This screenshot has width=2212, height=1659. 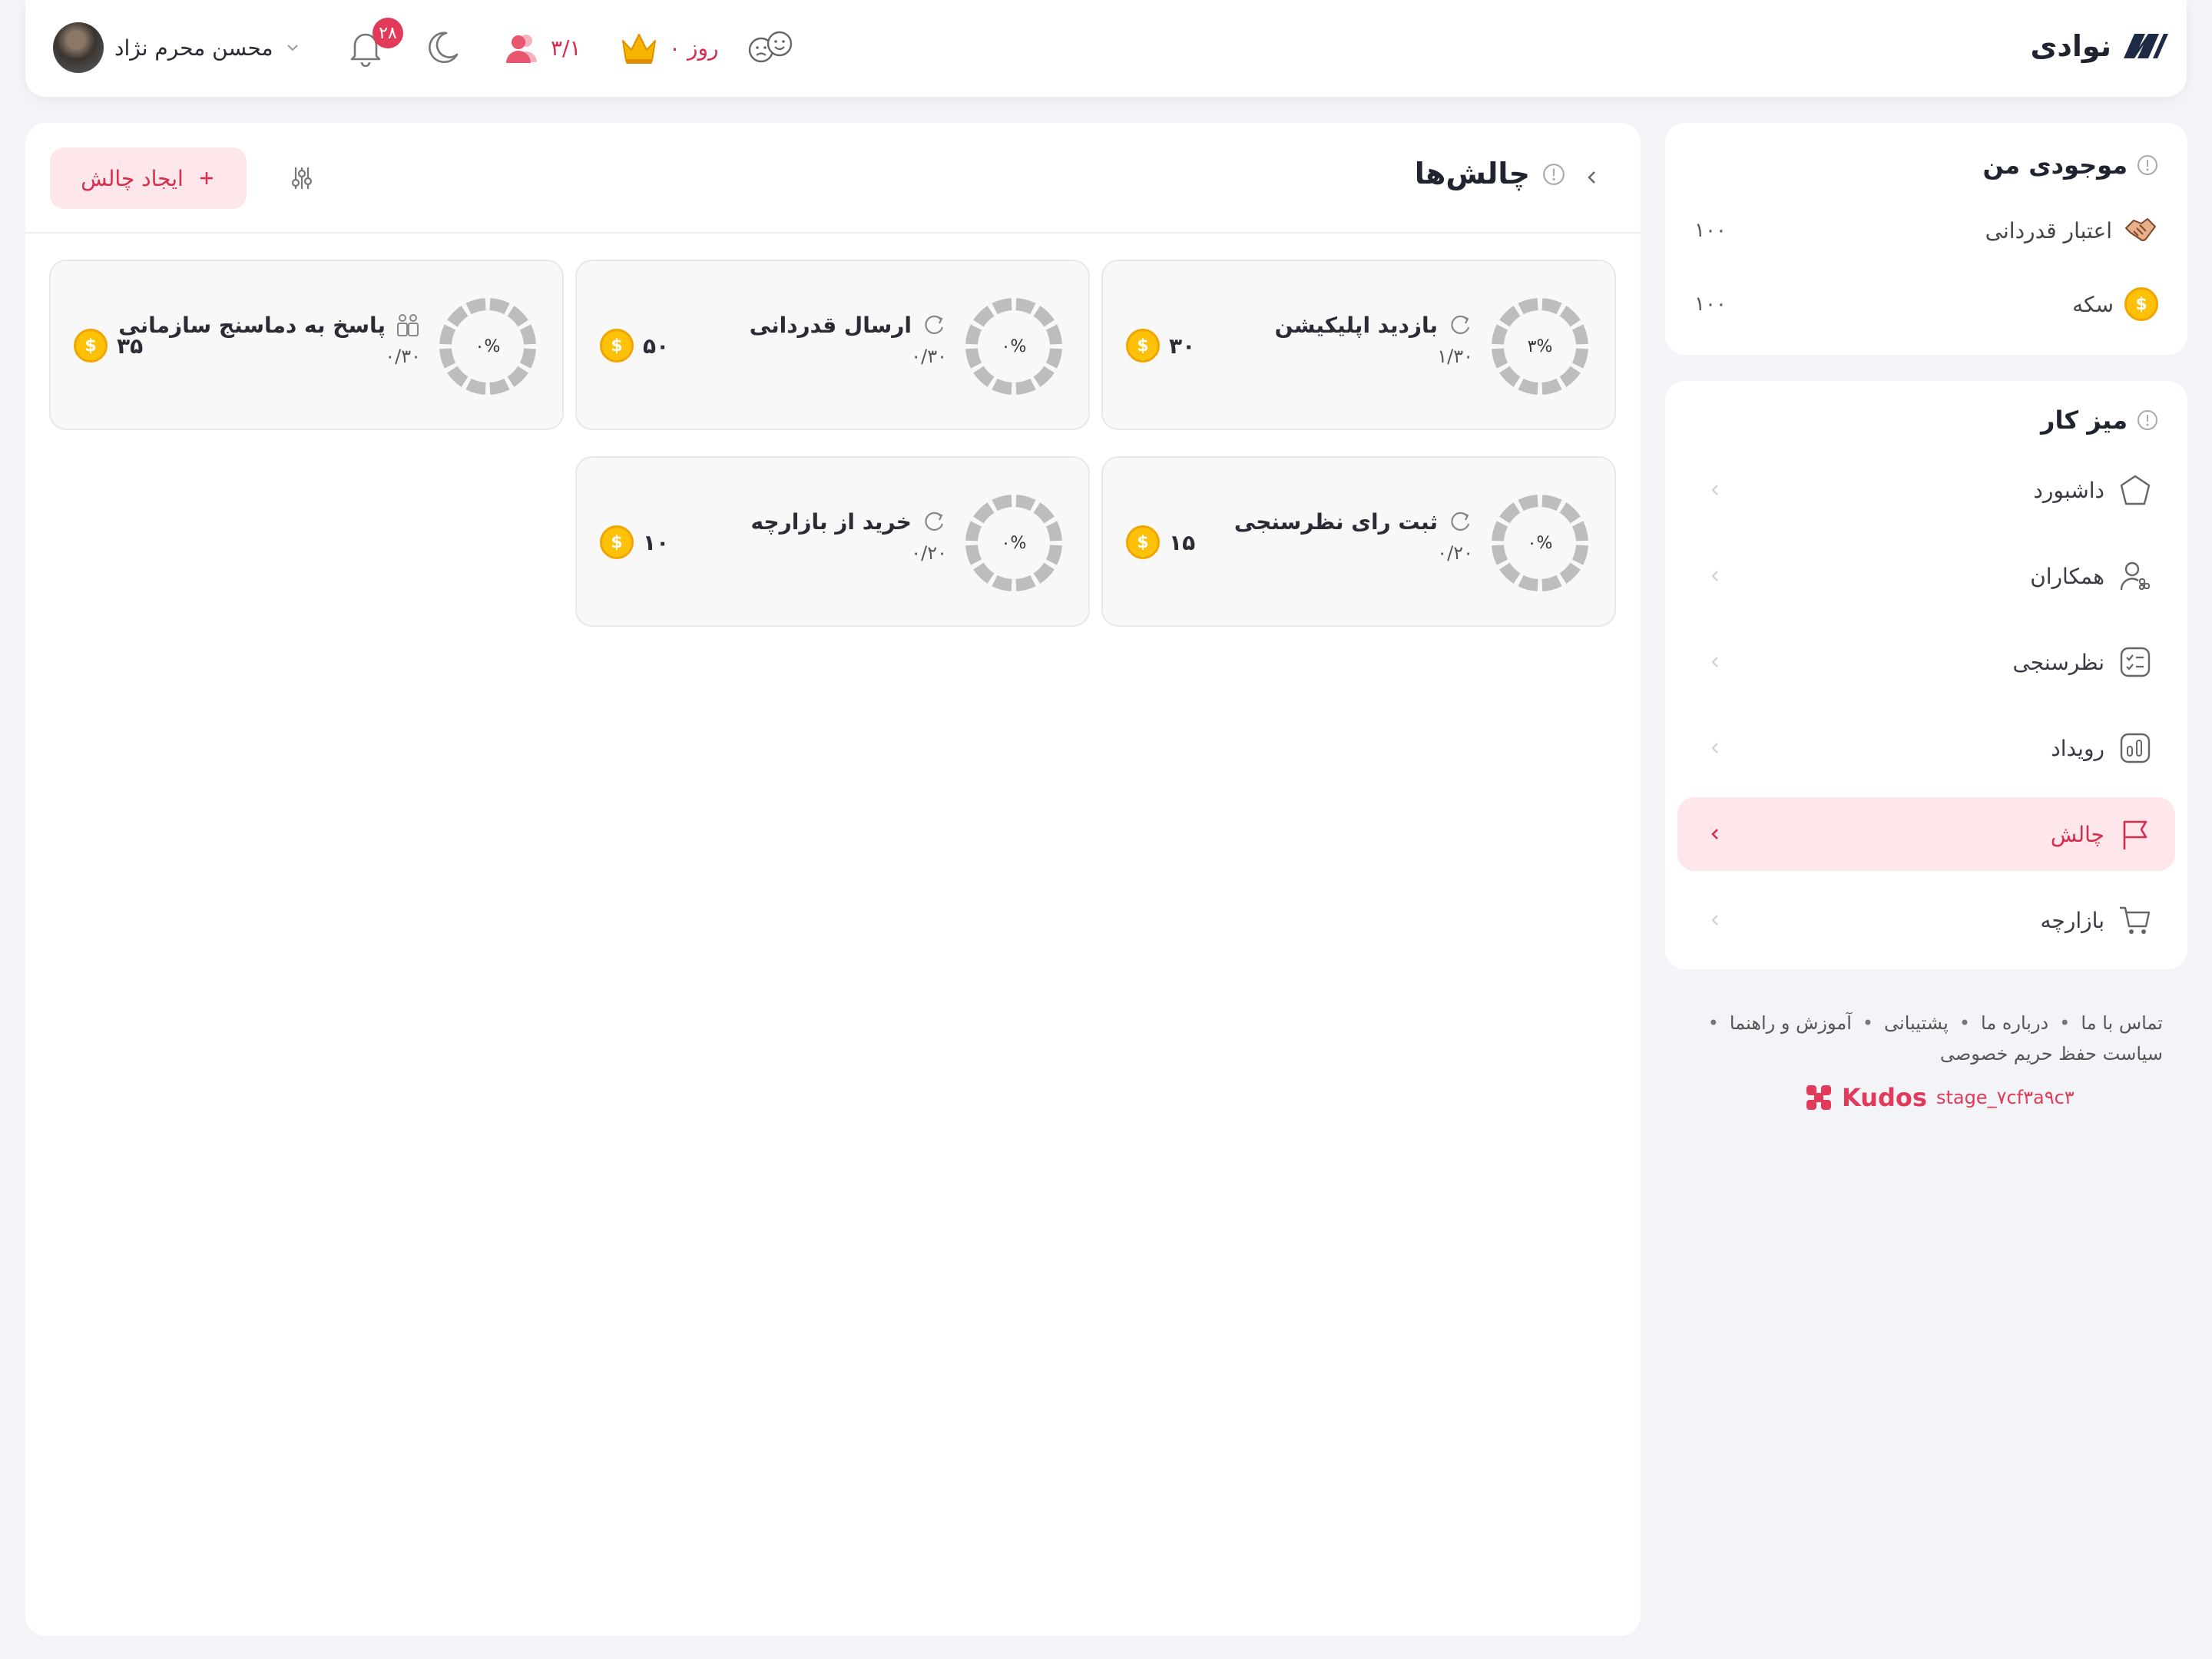 I want to click on kudos-branding: Kudos stage_۷cf۳a۹c۳, so click(x=1940, y=1098).